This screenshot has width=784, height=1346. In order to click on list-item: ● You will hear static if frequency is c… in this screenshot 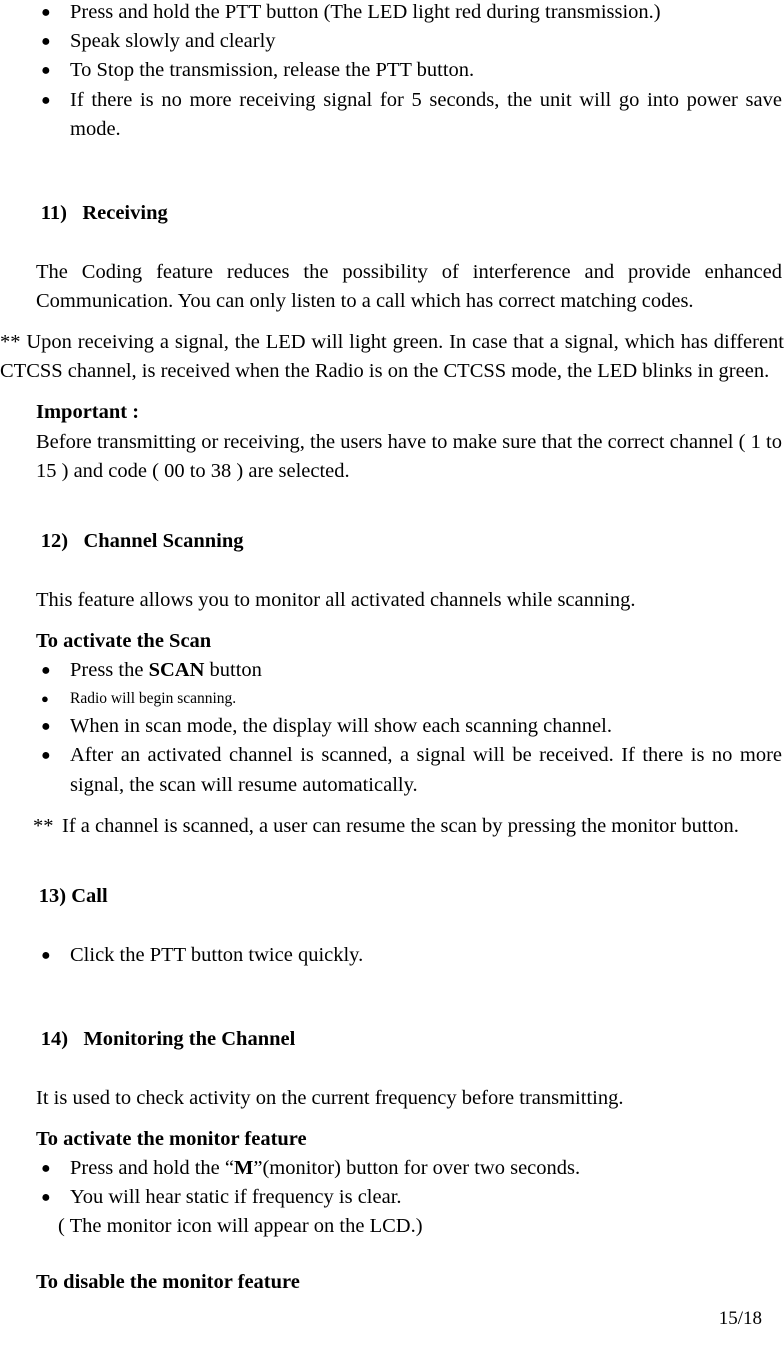, I will do `click(392, 1197)`.